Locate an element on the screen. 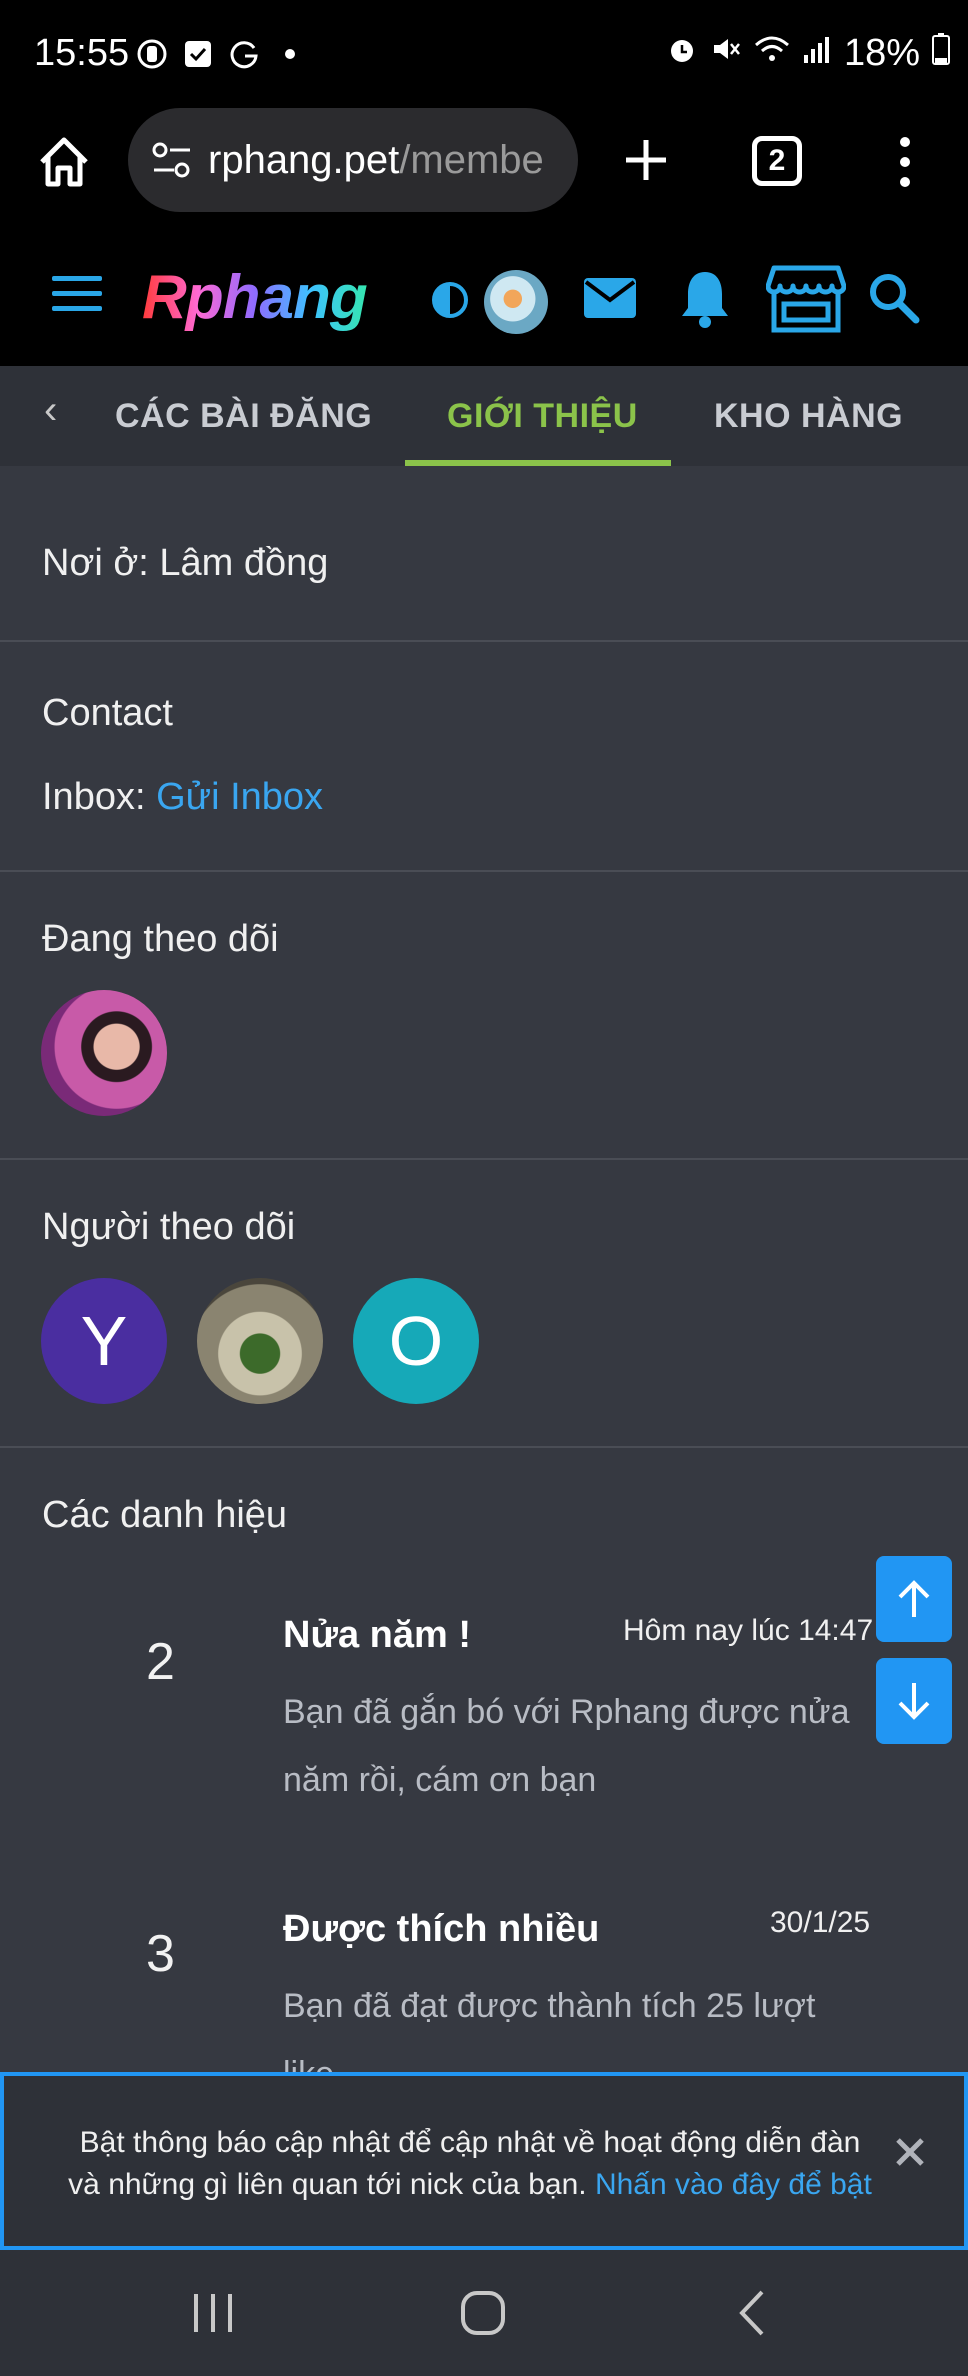 This screenshot has width=968, height=2376. arrow-up-icon is located at coordinates (914, 1598).